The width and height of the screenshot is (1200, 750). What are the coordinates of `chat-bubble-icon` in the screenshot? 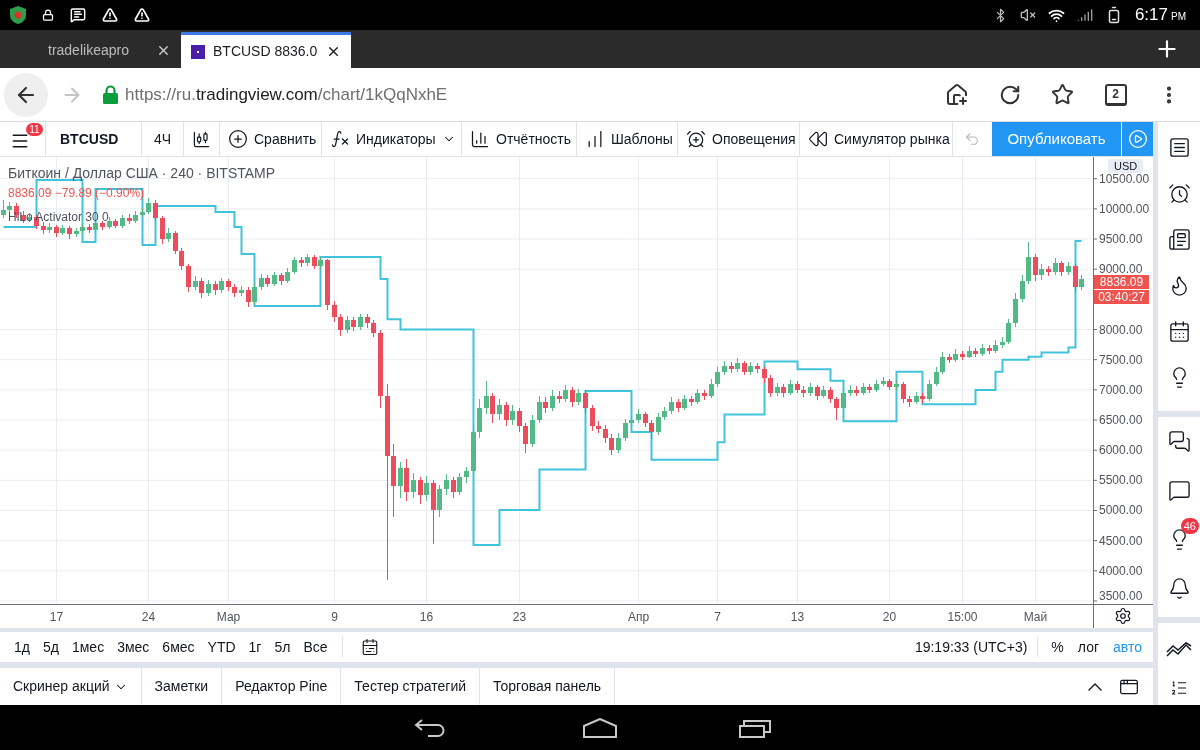 It's located at (1179, 490).